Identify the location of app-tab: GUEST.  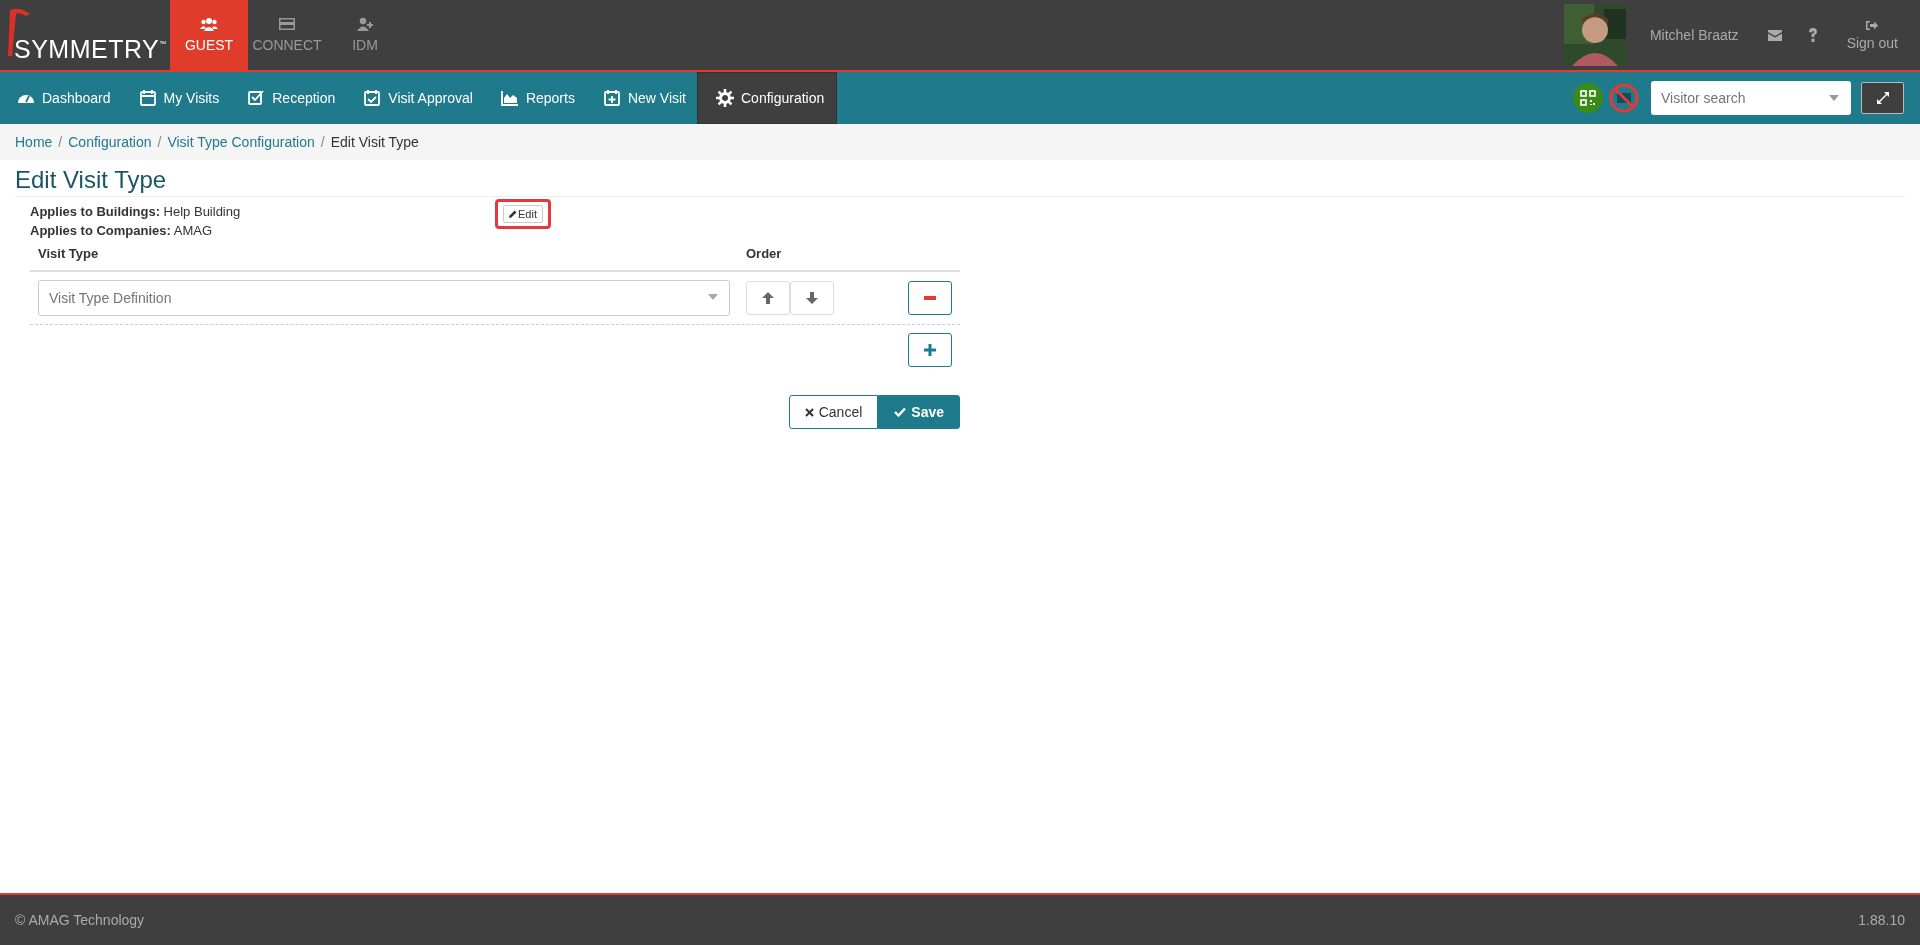
(209, 35).